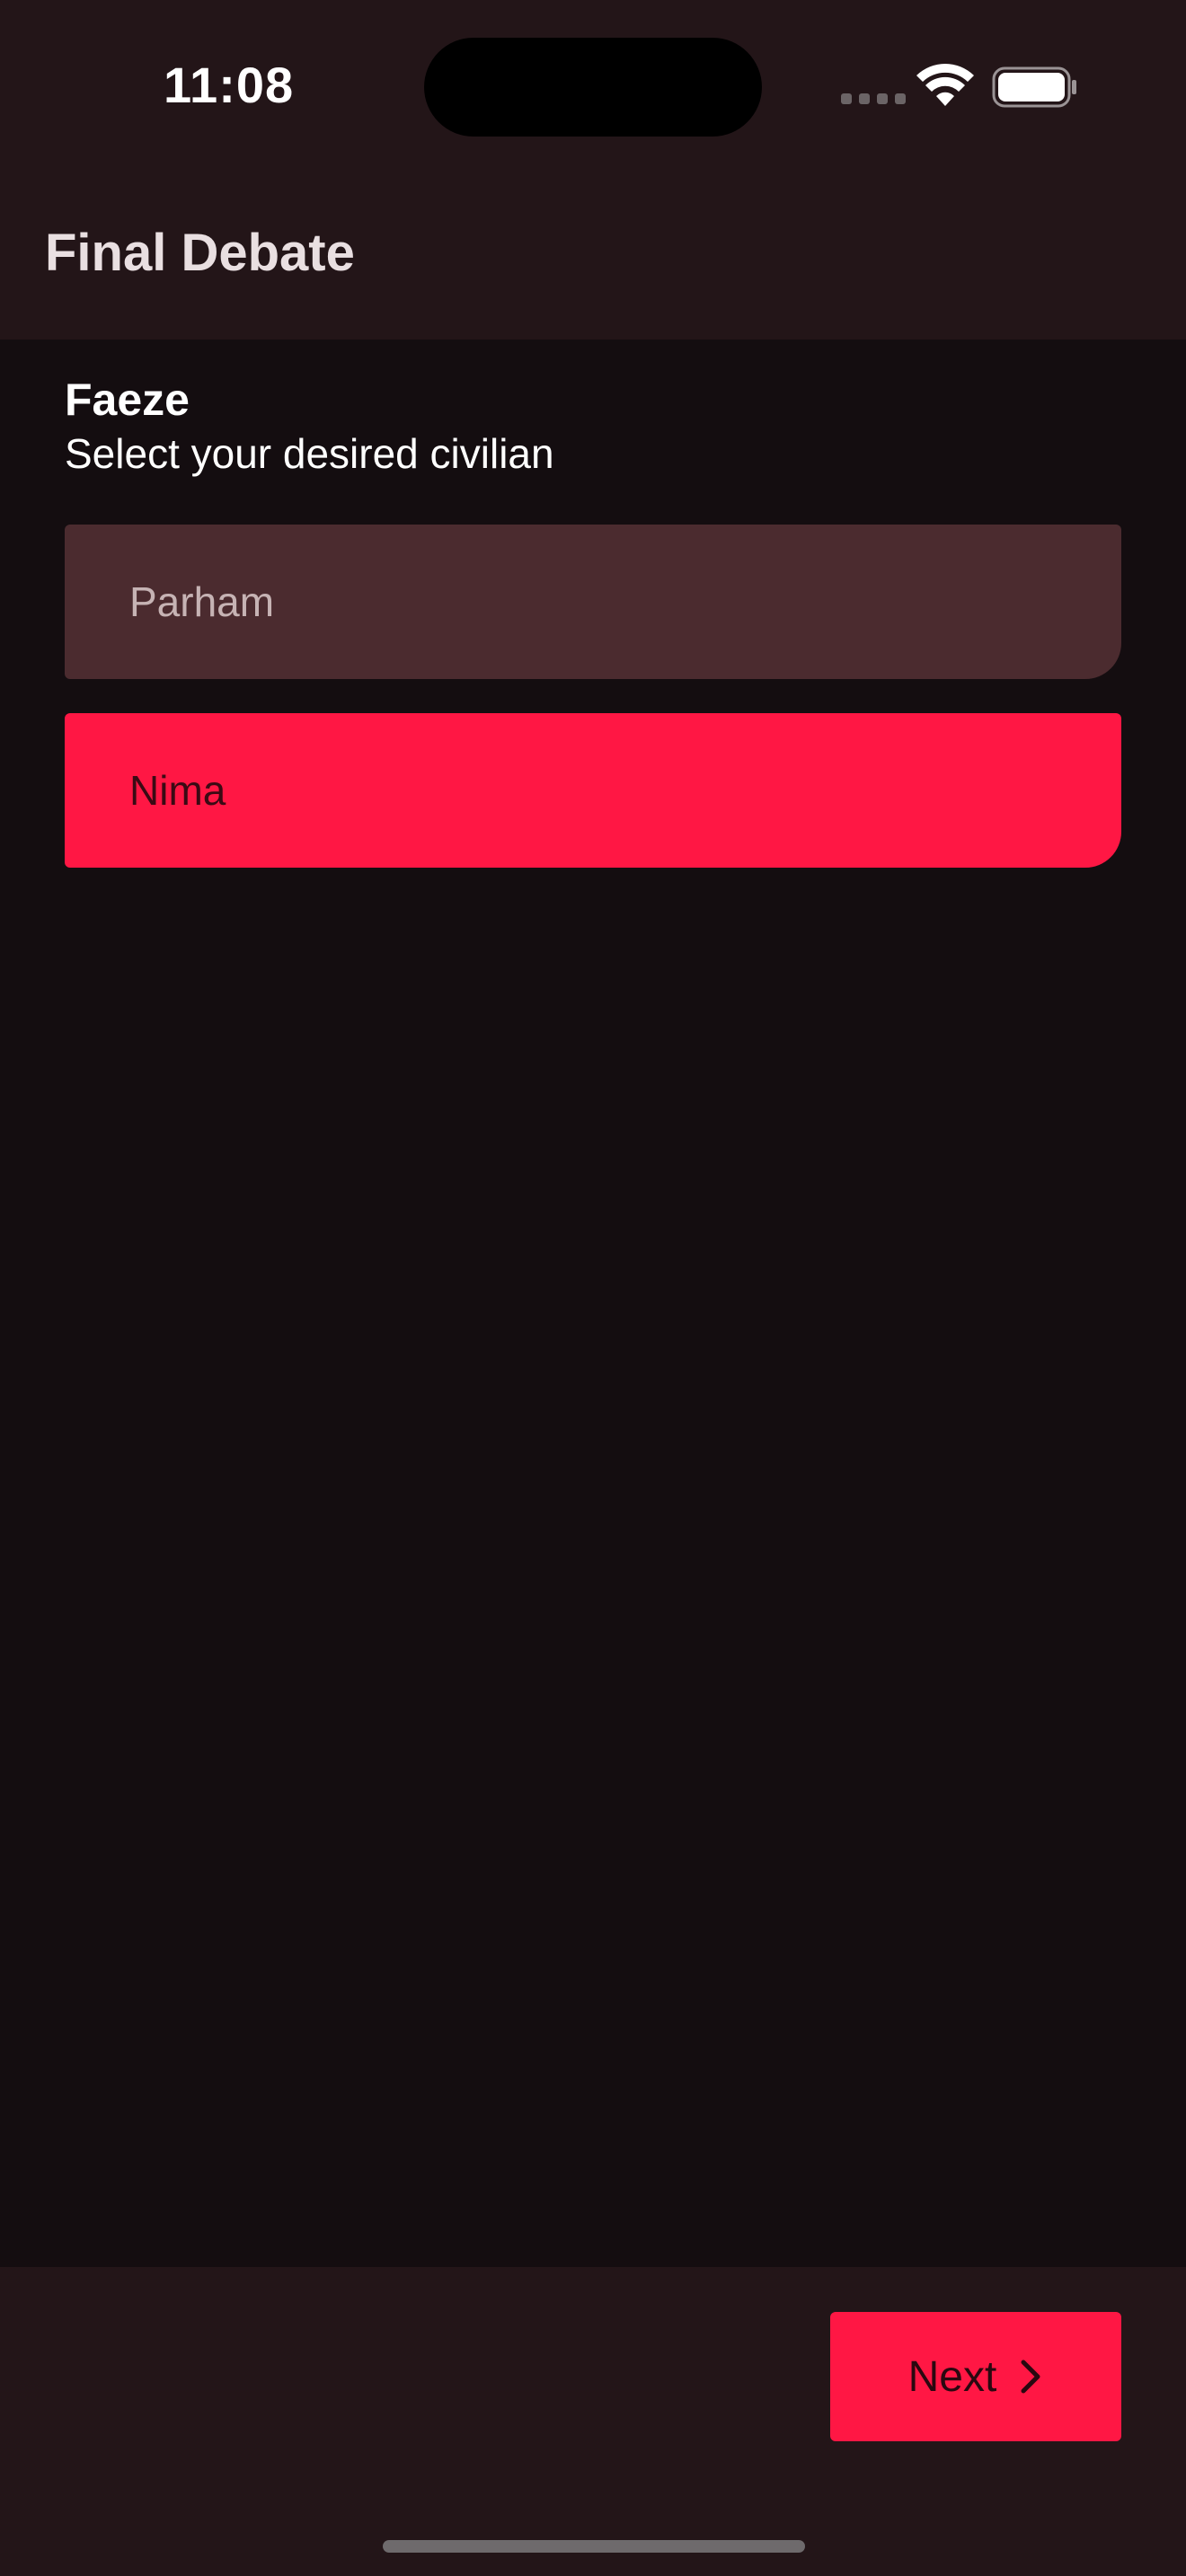  What do you see at coordinates (593, 602) in the screenshot?
I see `option-parham: Parham` at bounding box center [593, 602].